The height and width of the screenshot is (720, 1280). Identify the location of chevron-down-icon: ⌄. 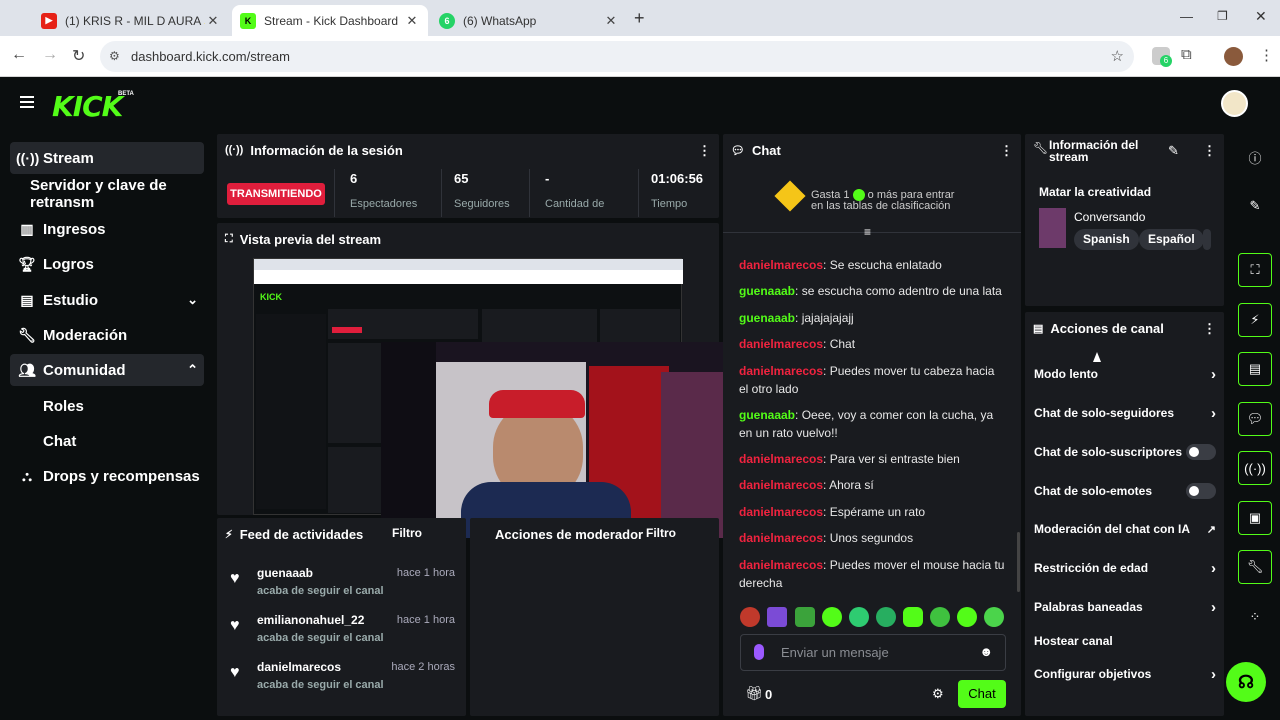
(192, 299).